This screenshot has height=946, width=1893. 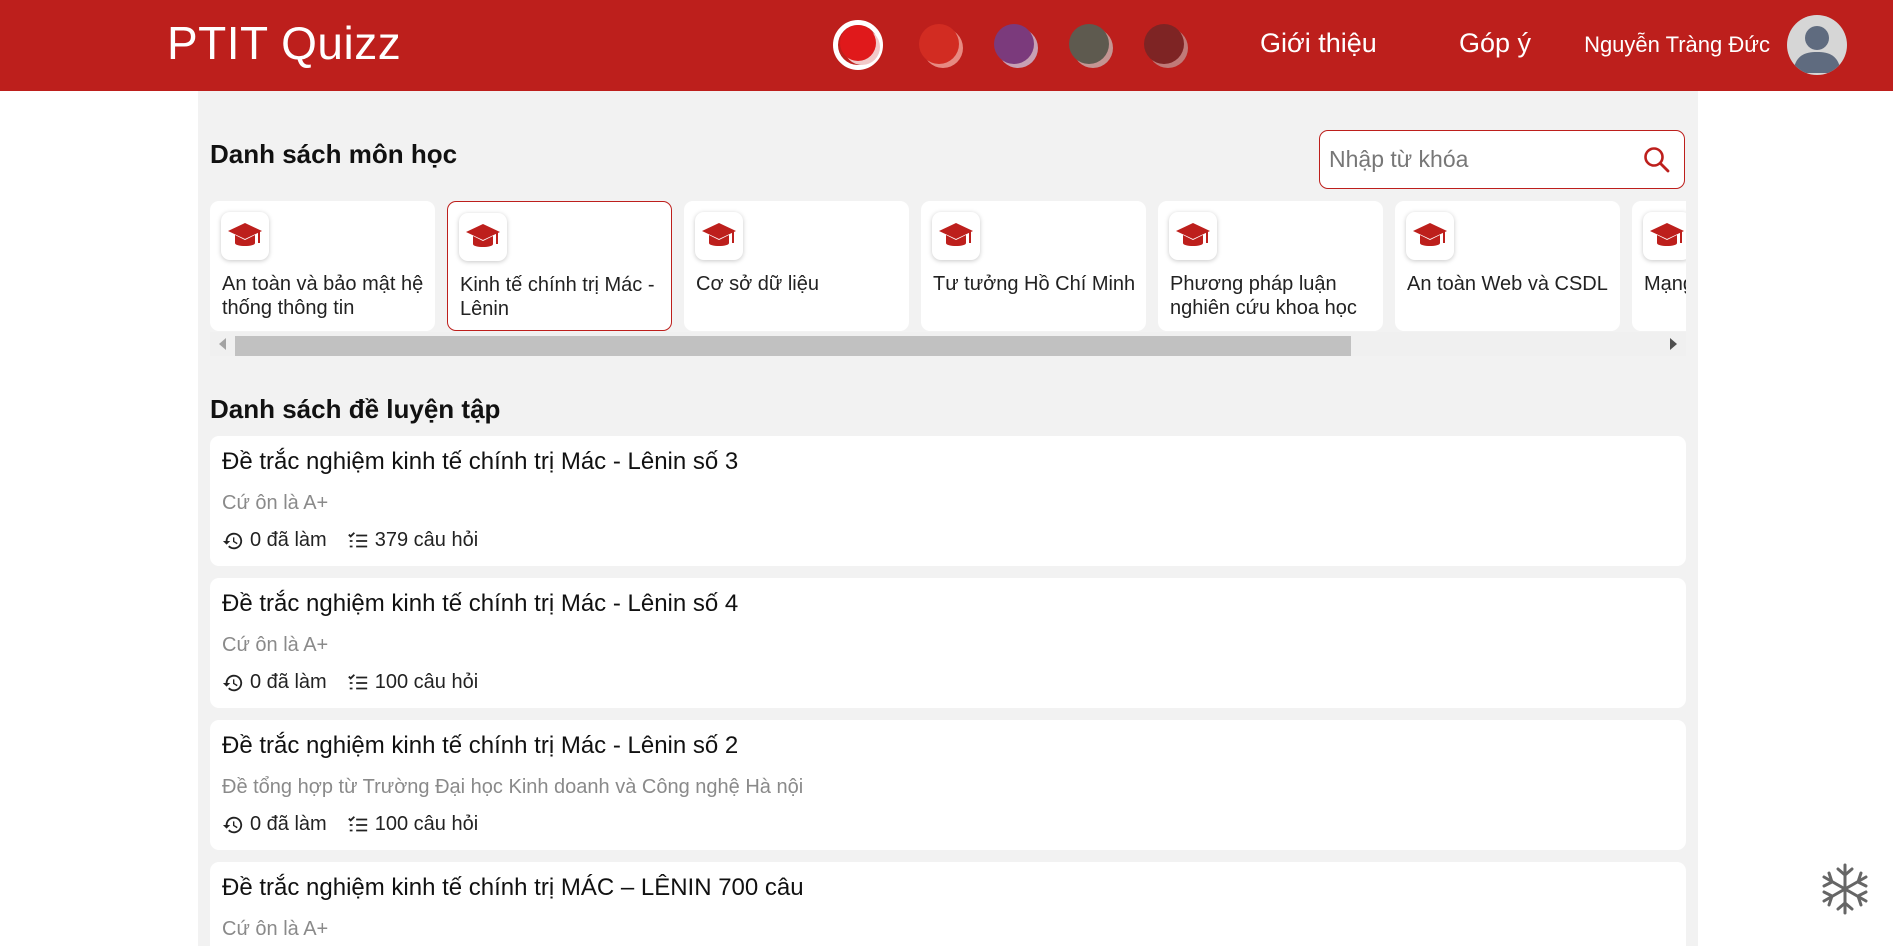 What do you see at coordinates (355, 409) in the screenshot?
I see `quizzes-heading: Danh sách đề luyện tập` at bounding box center [355, 409].